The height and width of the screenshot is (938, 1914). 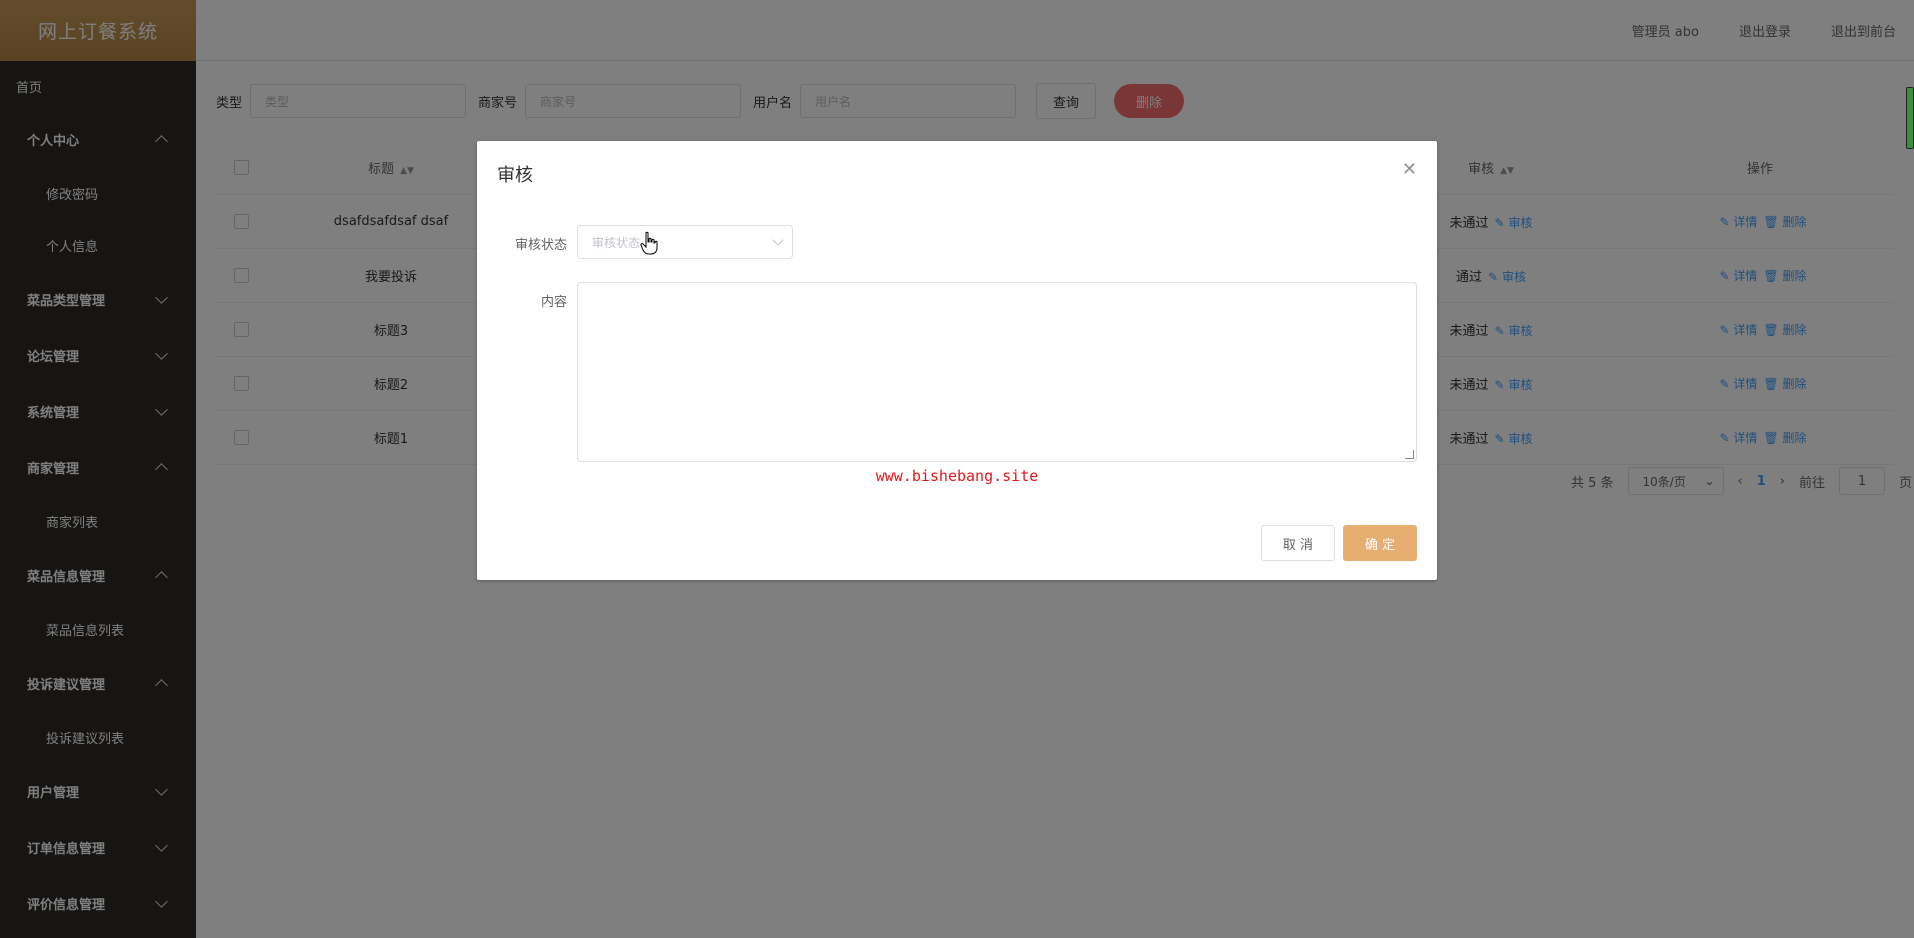 What do you see at coordinates (649, 243) in the screenshot?
I see `hand-cursor-icon` at bounding box center [649, 243].